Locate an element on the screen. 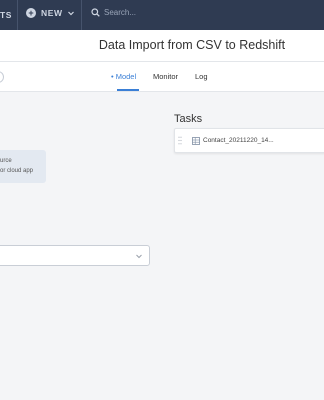 The width and height of the screenshot is (324, 400). table-icon is located at coordinates (196, 140).